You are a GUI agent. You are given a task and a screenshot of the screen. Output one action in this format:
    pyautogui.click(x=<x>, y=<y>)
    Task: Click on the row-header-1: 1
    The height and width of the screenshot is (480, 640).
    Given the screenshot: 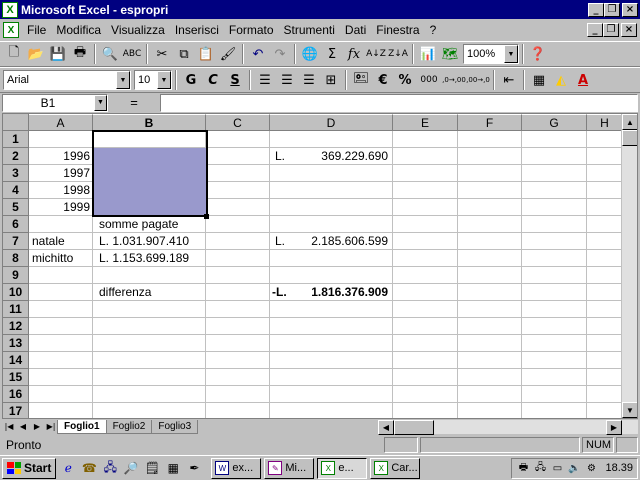 What is the action you would take?
    pyautogui.click(x=16, y=139)
    